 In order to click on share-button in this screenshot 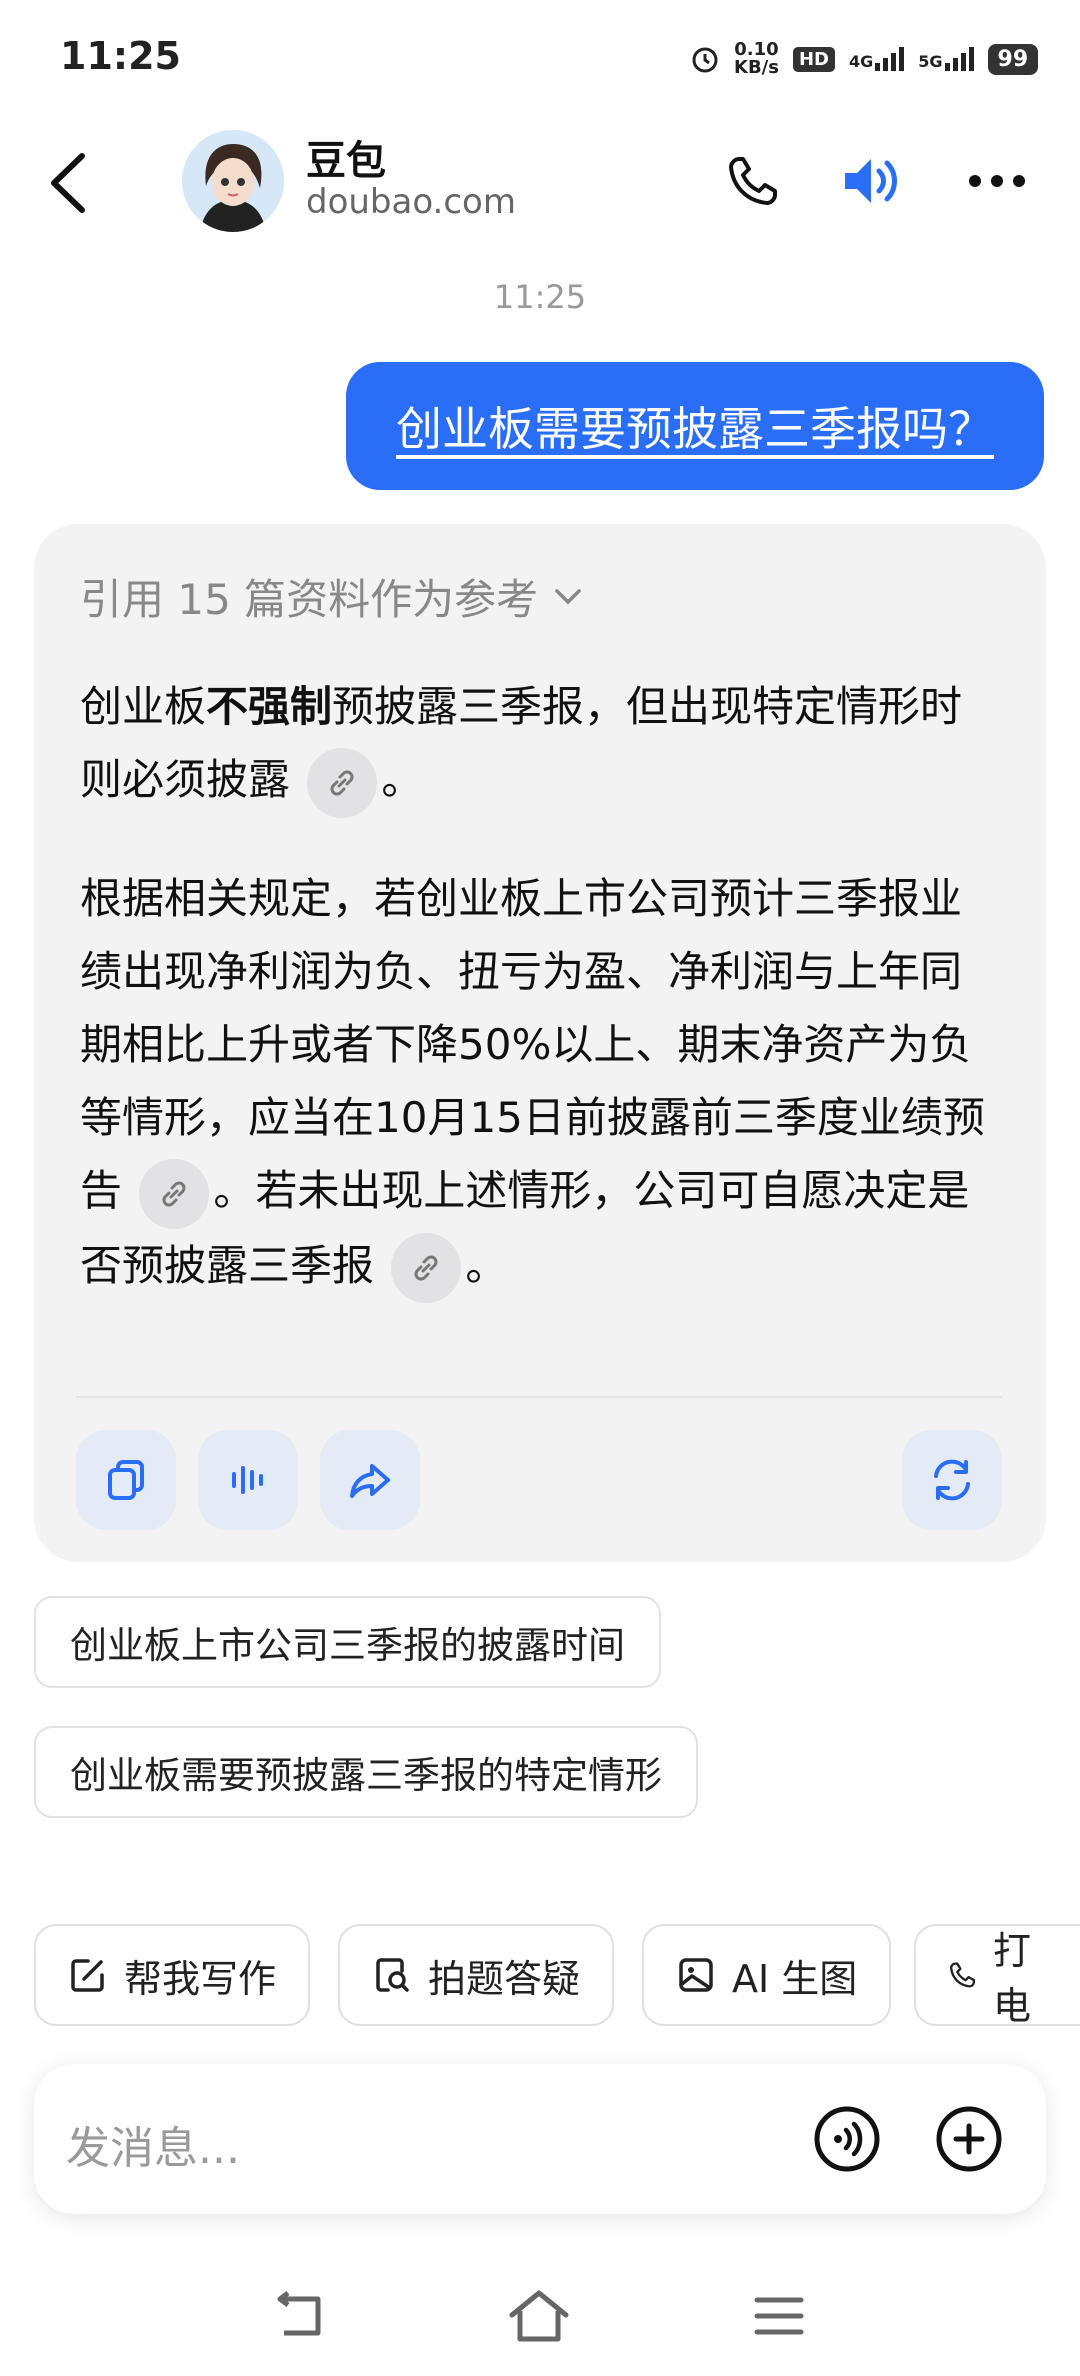, I will do `click(370, 1480)`.